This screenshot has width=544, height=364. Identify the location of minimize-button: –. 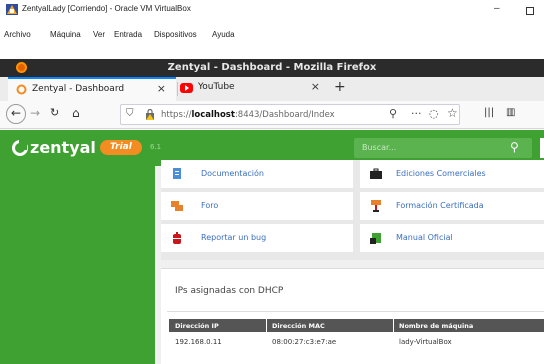
(497, 8).